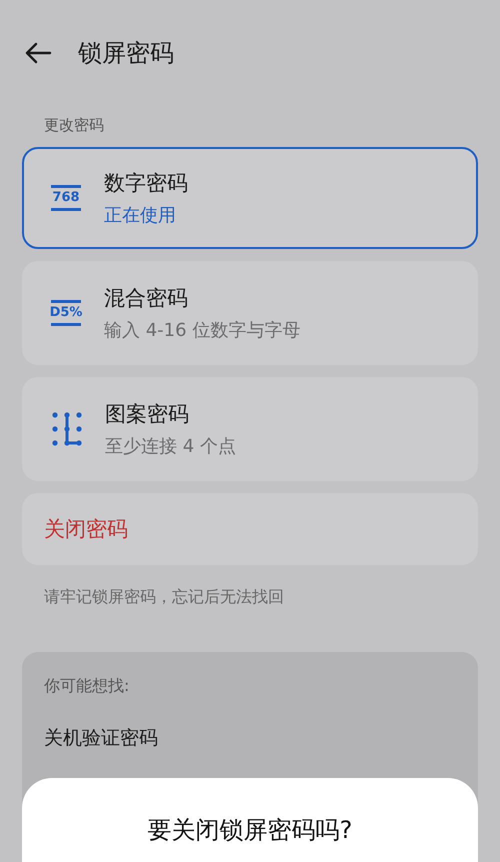 Image resolution: width=500 pixels, height=862 pixels. I want to click on option-title: 混合密码, so click(146, 298).